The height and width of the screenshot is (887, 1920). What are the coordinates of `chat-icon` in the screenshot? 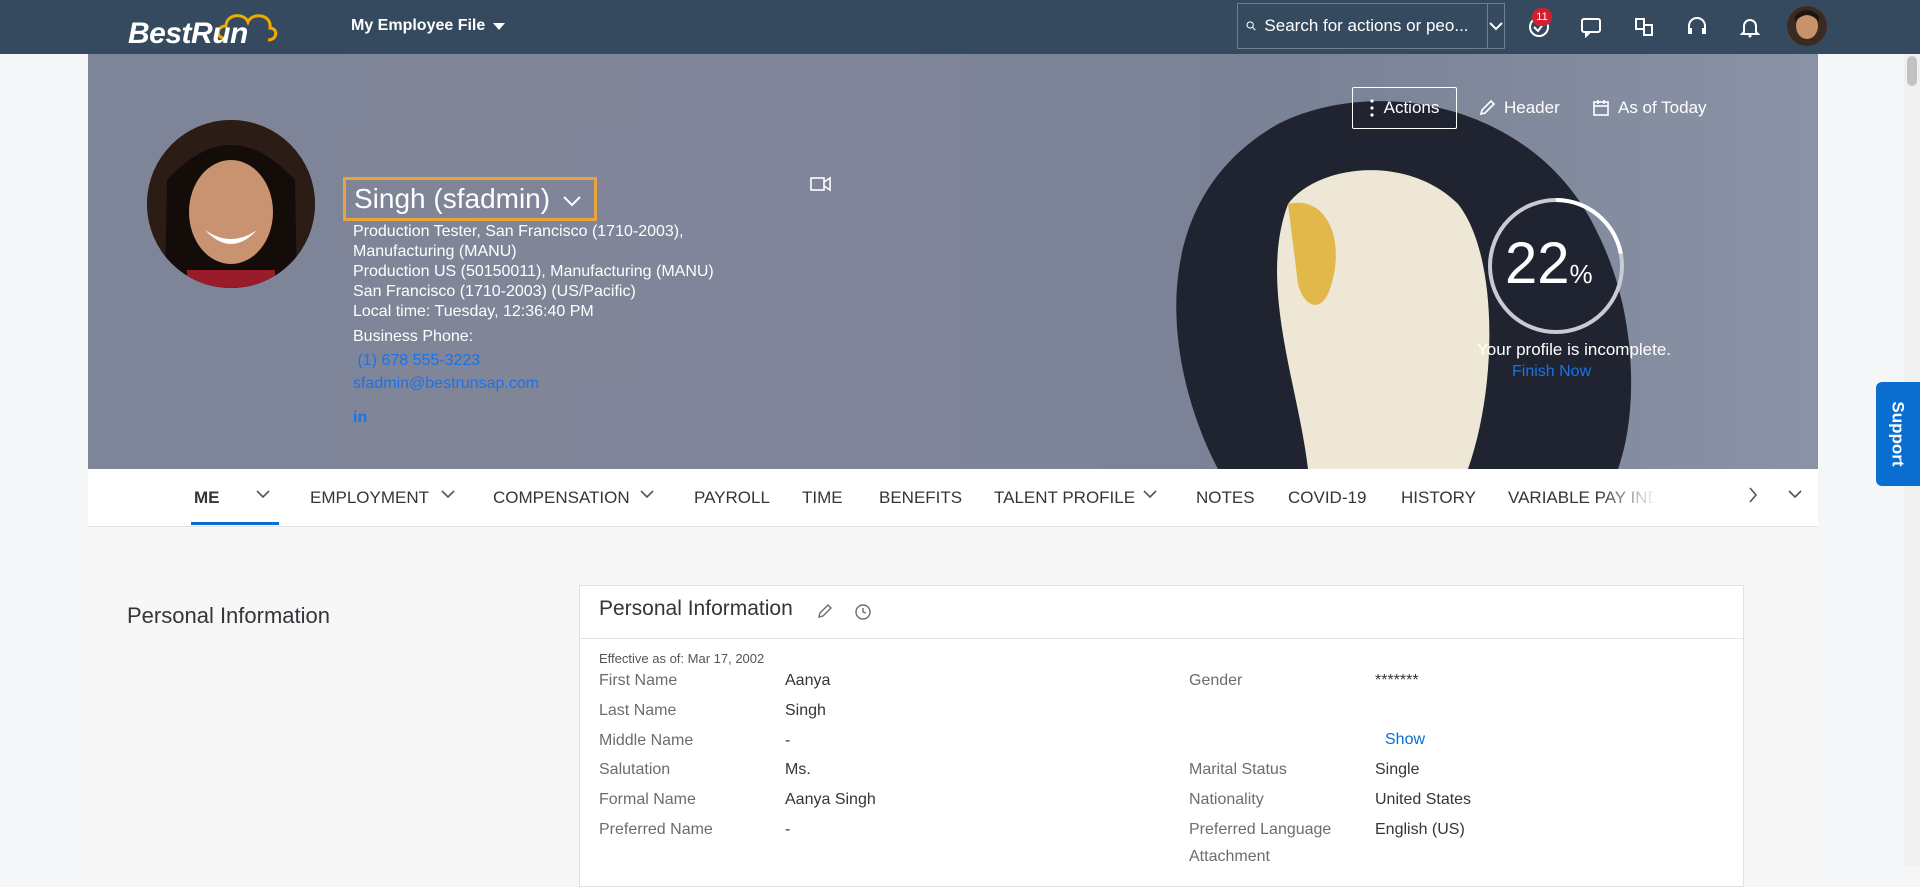 It's located at (1591, 28).